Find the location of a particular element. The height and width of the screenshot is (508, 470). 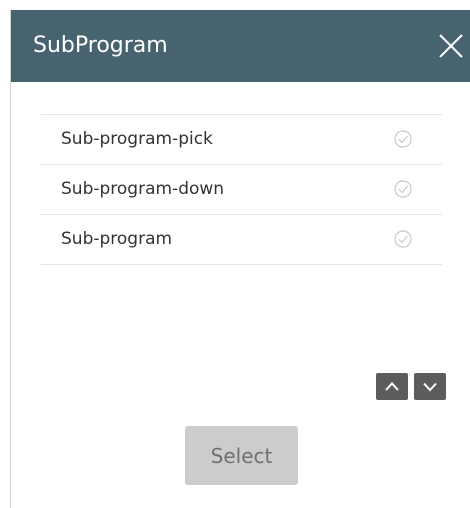

list-item: Sub-program-pick is located at coordinates (241, 140).